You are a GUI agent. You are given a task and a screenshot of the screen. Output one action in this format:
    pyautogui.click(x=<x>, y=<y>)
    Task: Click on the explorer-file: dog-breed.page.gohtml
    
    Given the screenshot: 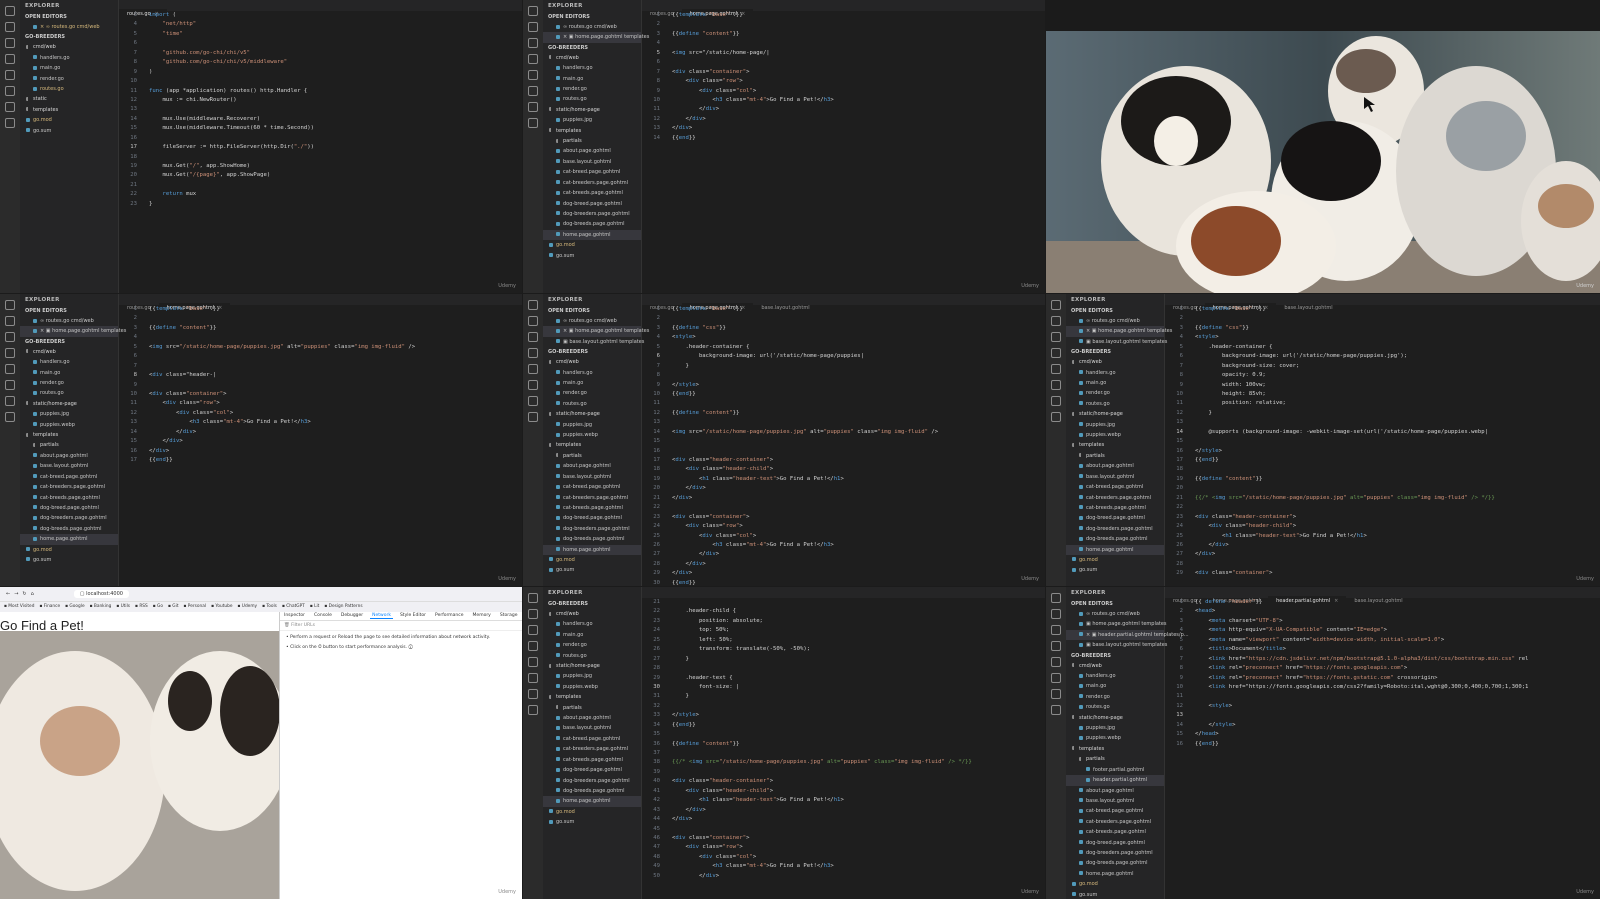 What is the action you would take?
    pyautogui.click(x=1115, y=518)
    